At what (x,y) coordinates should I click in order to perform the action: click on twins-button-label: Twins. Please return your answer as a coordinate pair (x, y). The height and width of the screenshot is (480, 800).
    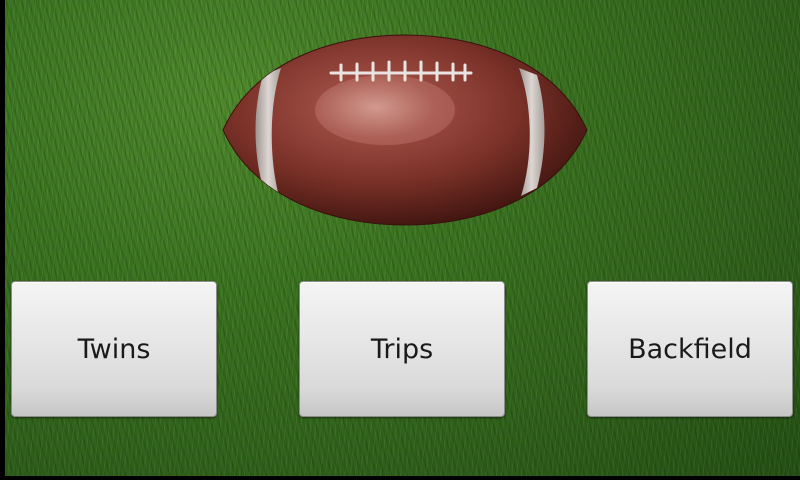
    Looking at the image, I should click on (114, 349).